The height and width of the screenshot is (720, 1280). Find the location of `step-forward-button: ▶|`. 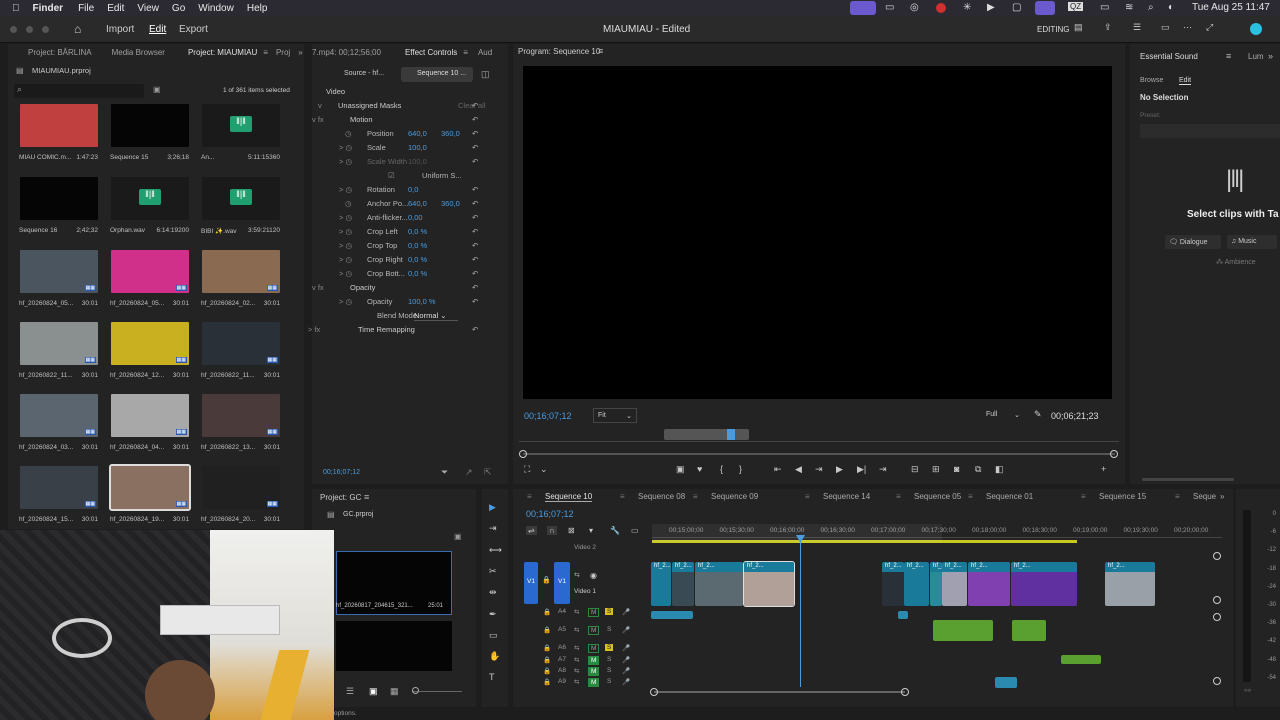

step-forward-button: ▶| is located at coordinates (861, 469).